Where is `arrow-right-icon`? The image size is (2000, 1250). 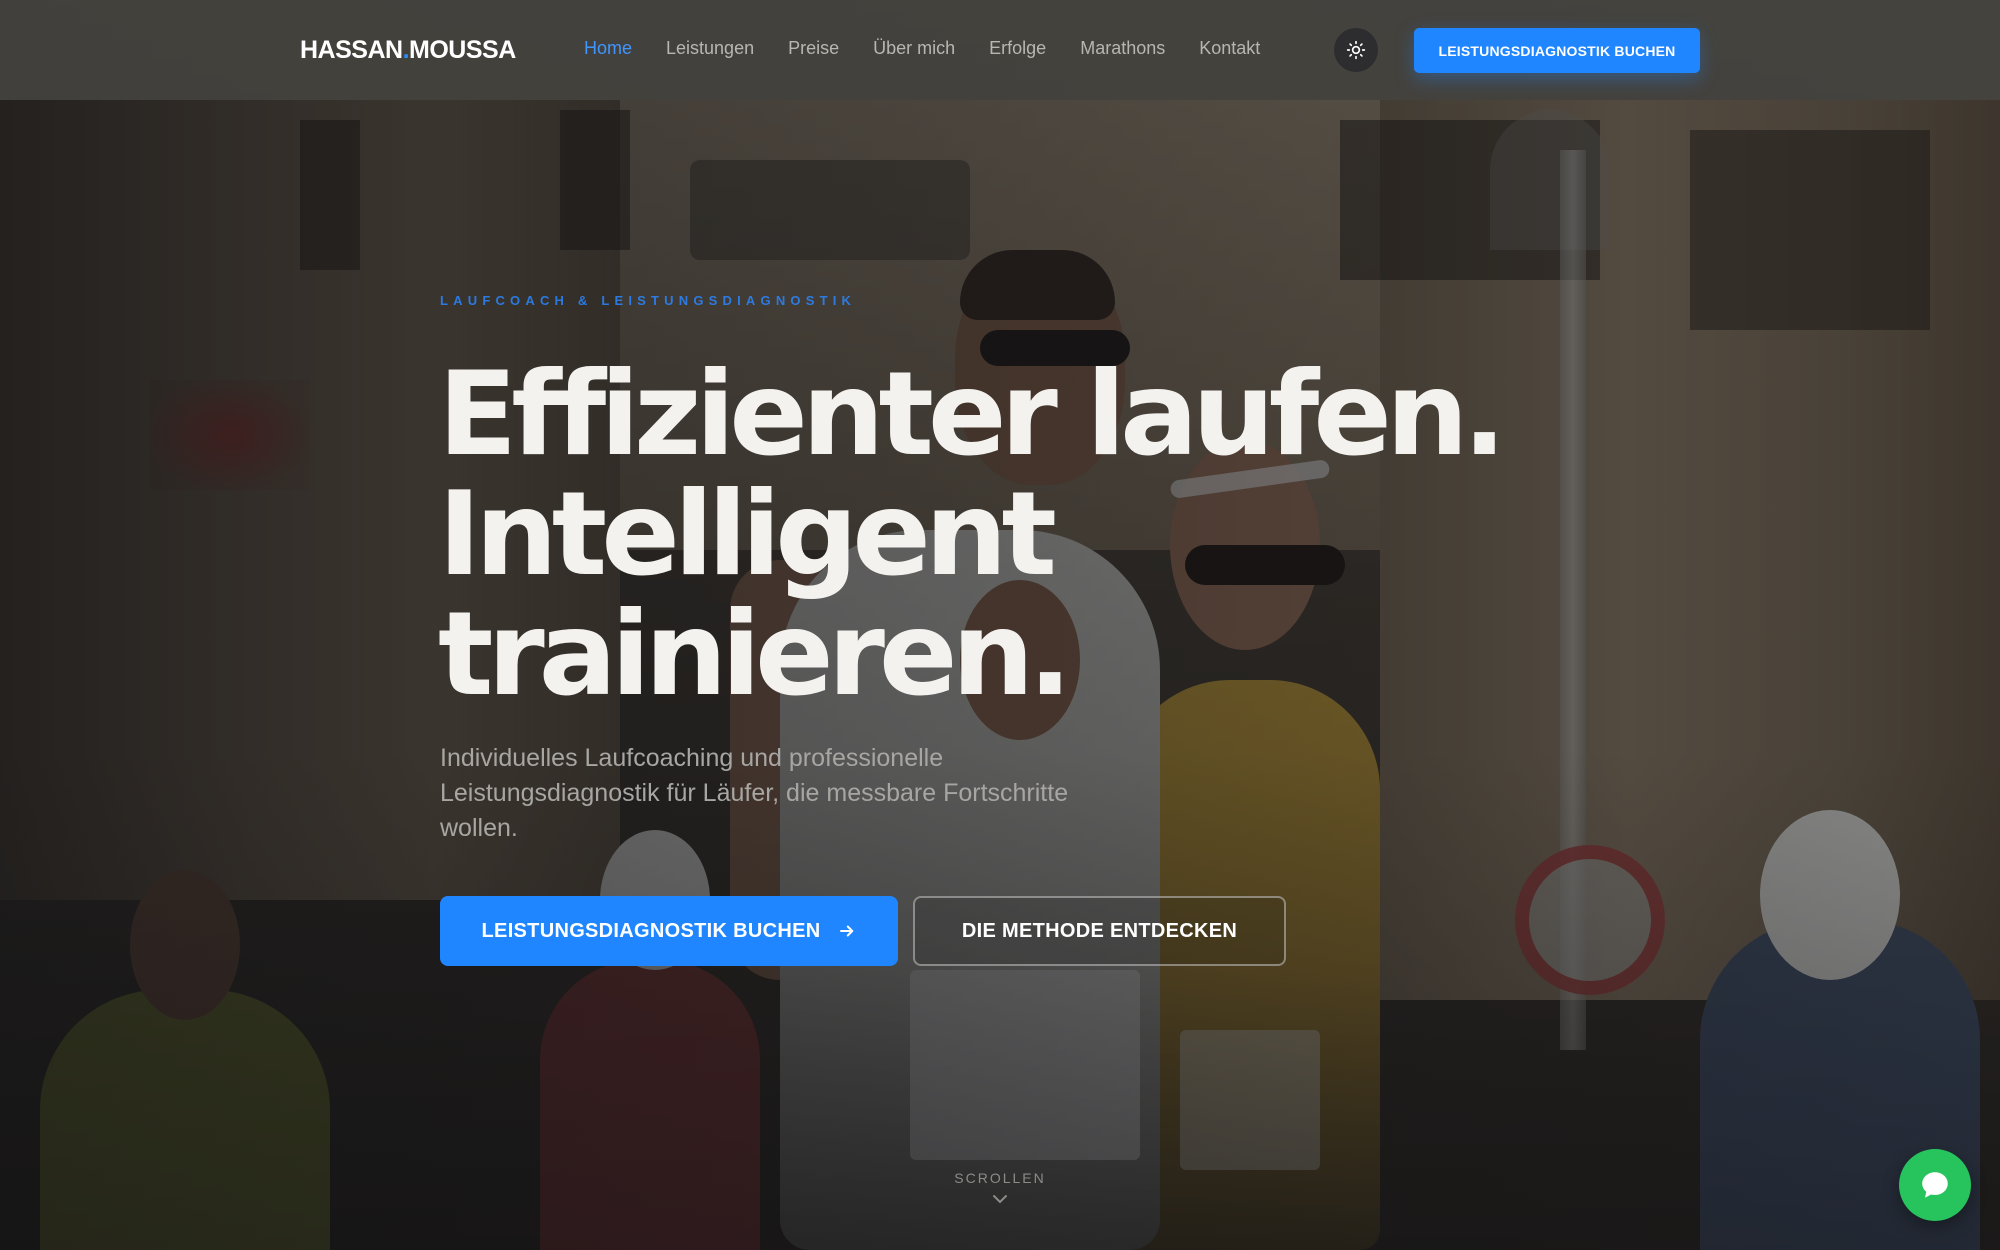 arrow-right-icon is located at coordinates (847, 931).